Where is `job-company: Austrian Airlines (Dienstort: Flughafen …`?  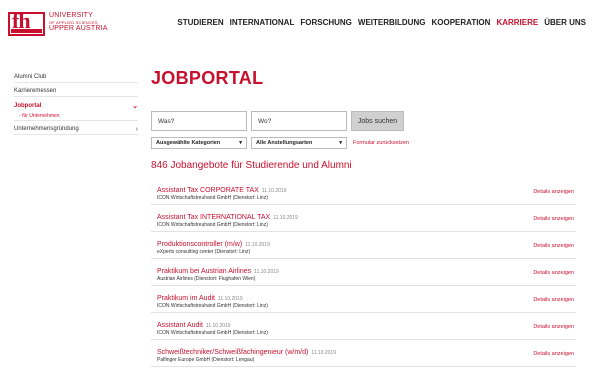
job-company: Austrian Airlines (Dienstort: Flughafen … is located at coordinates (206, 279).